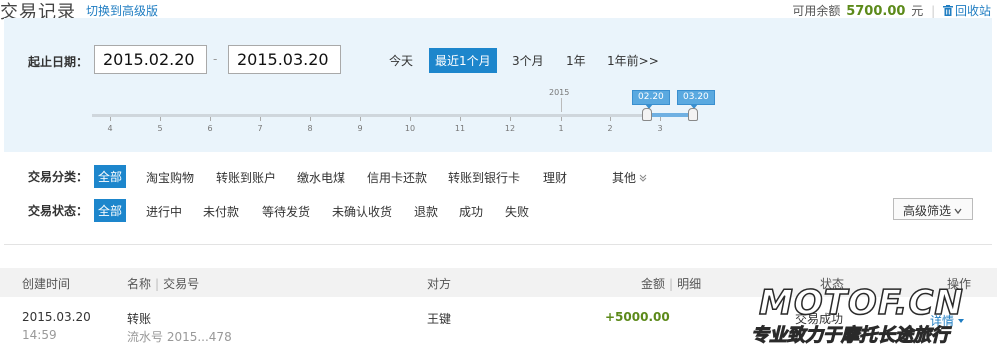 This screenshot has height=351, width=997. What do you see at coordinates (463, 60) in the screenshot?
I see `quick-range-1-month: 最近1个月` at bounding box center [463, 60].